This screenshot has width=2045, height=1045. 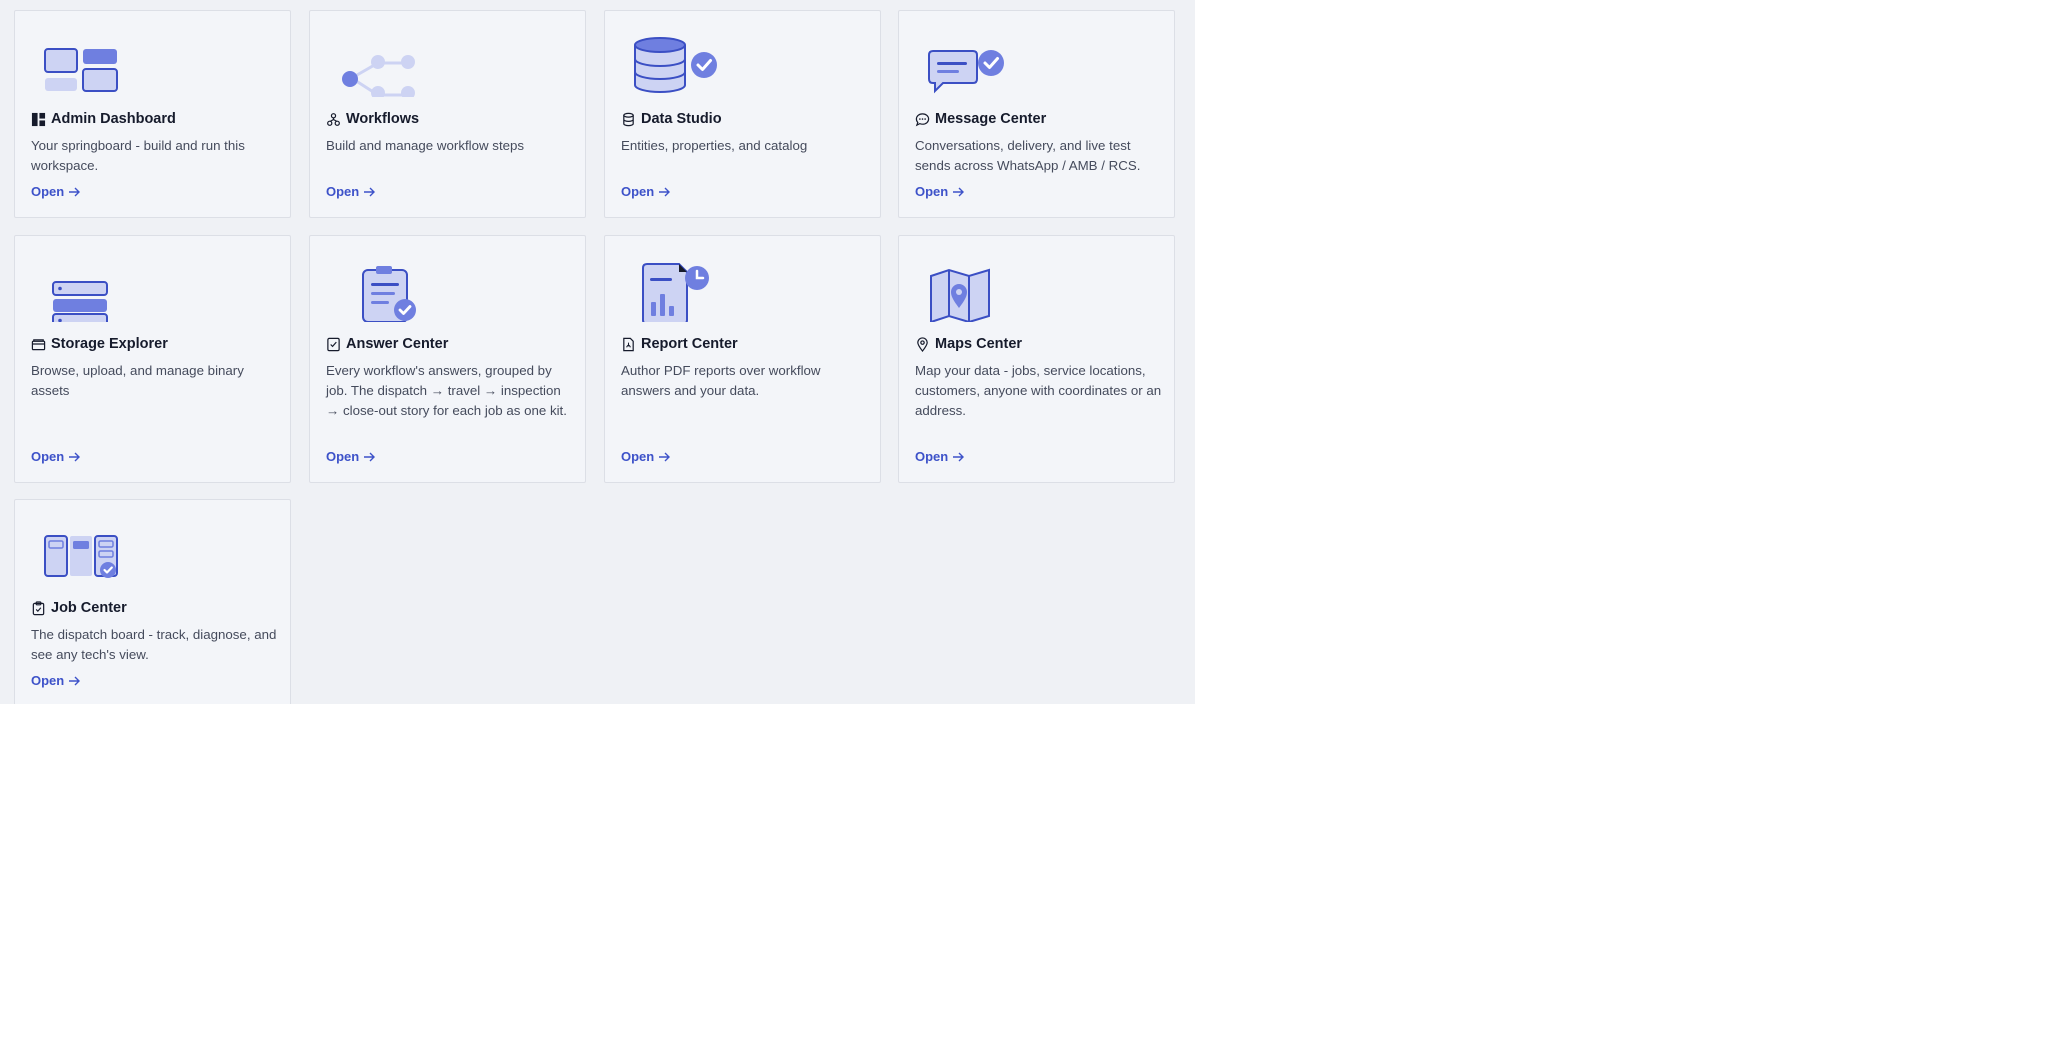 I want to click on workflow-icon, so click(x=333, y=119).